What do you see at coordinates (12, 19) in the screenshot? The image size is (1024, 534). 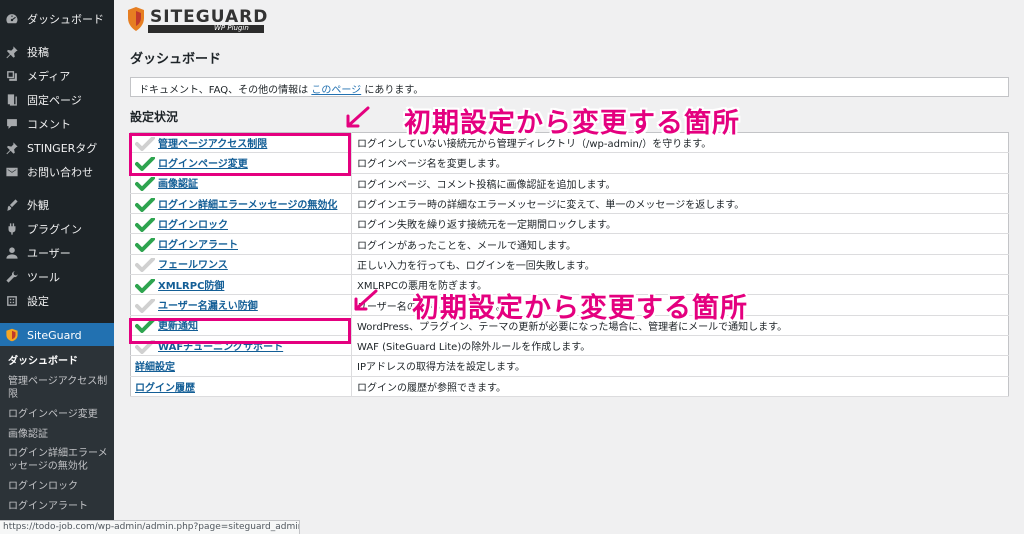 I see `dashboard-icon` at bounding box center [12, 19].